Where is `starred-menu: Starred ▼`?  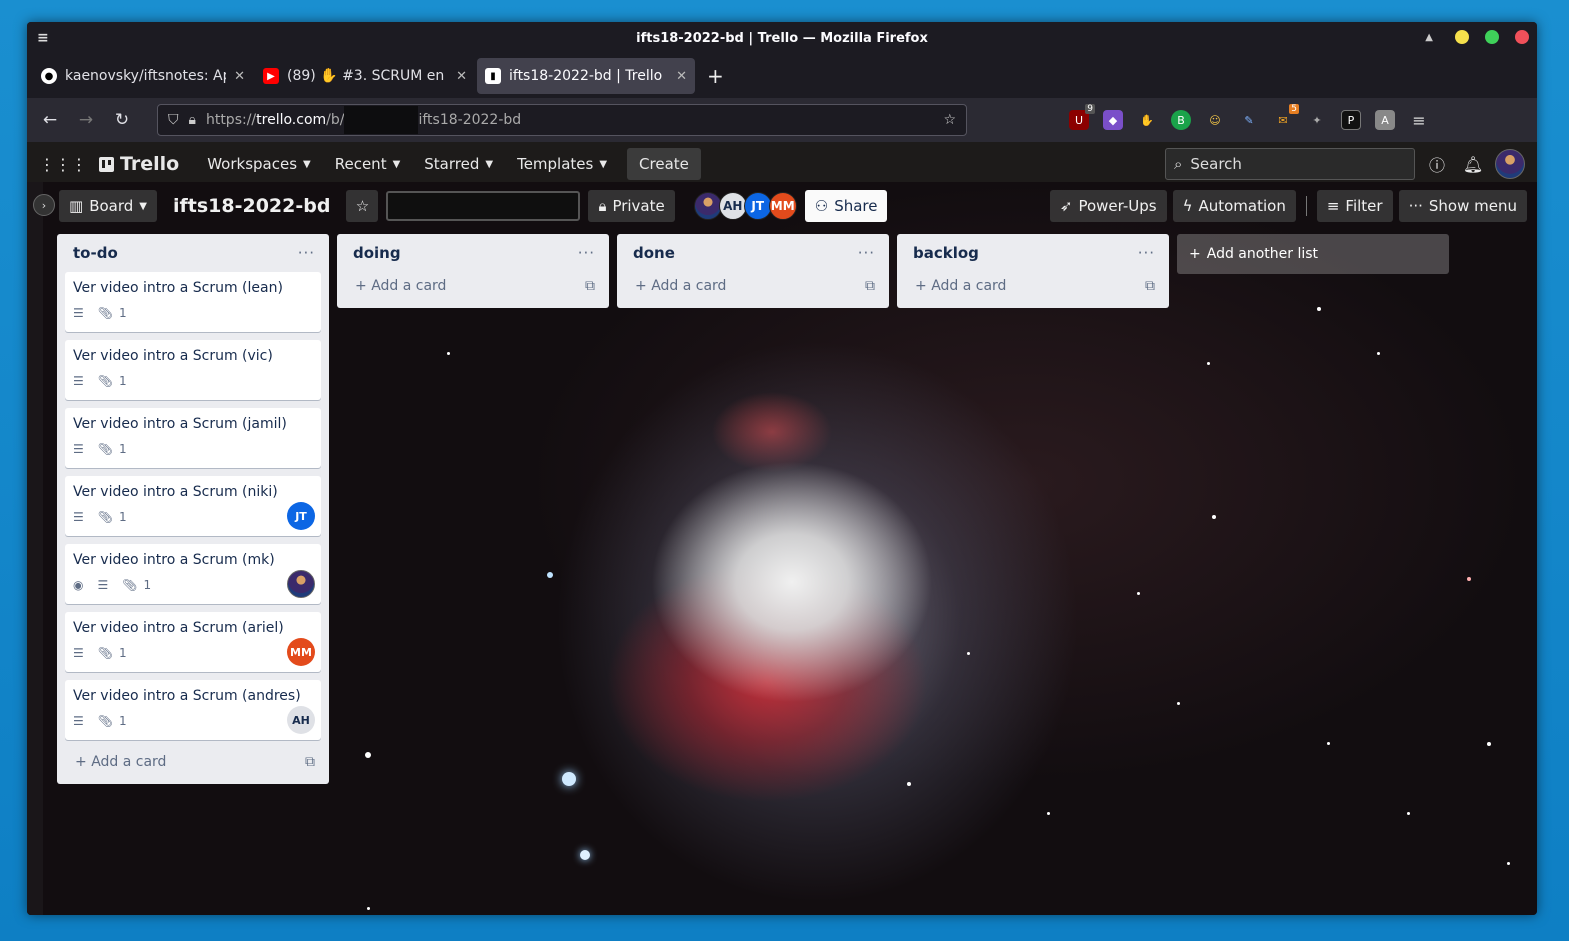
starred-menu: Starred ▼ is located at coordinates (458, 164).